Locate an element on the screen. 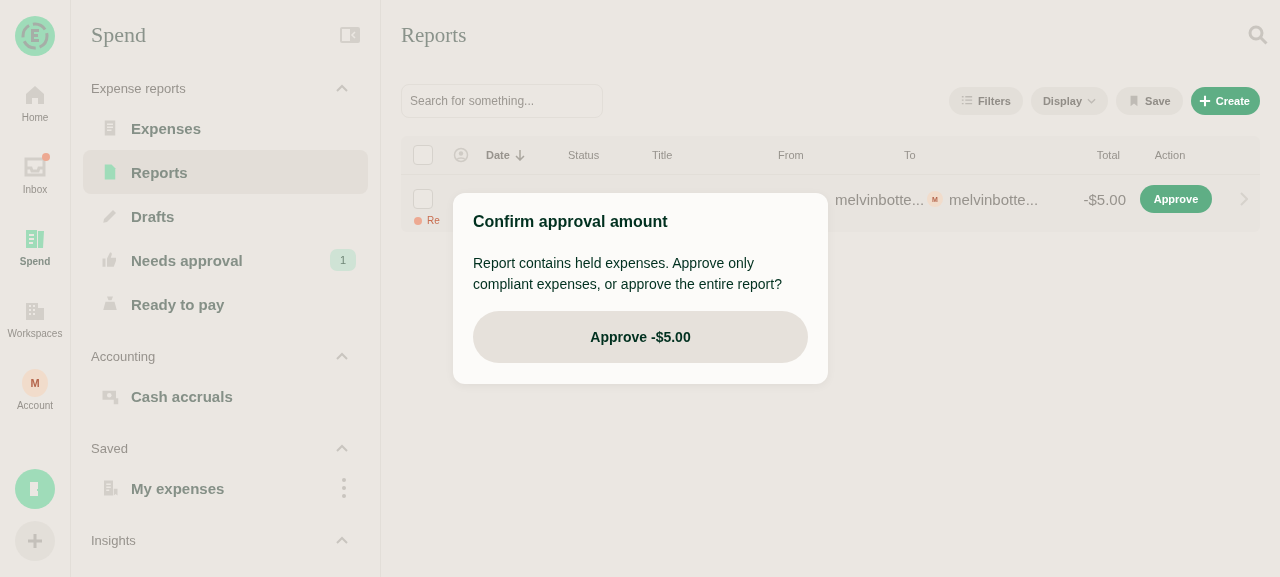 The width and height of the screenshot is (1280, 577). nav-item: Home is located at coordinates (35, 118).